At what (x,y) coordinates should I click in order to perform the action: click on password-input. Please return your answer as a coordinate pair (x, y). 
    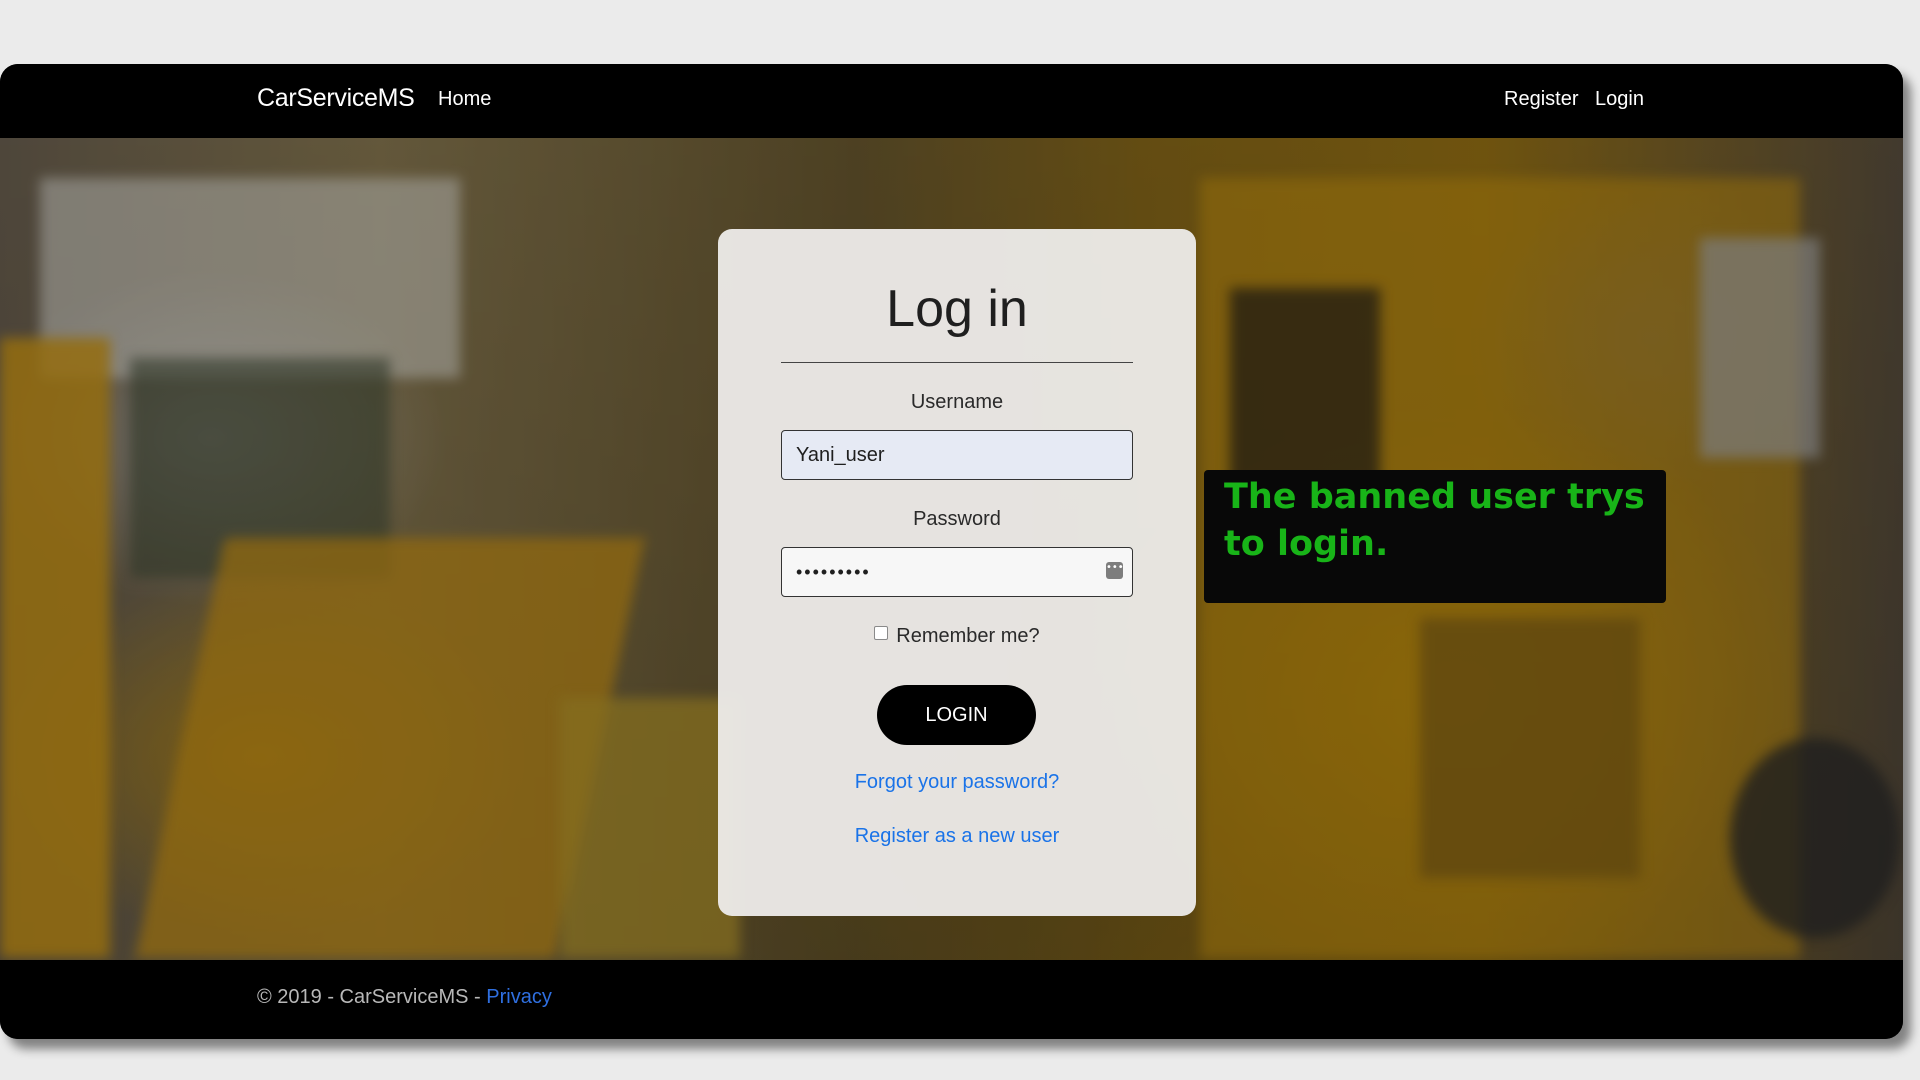
    Looking at the image, I should click on (957, 572).